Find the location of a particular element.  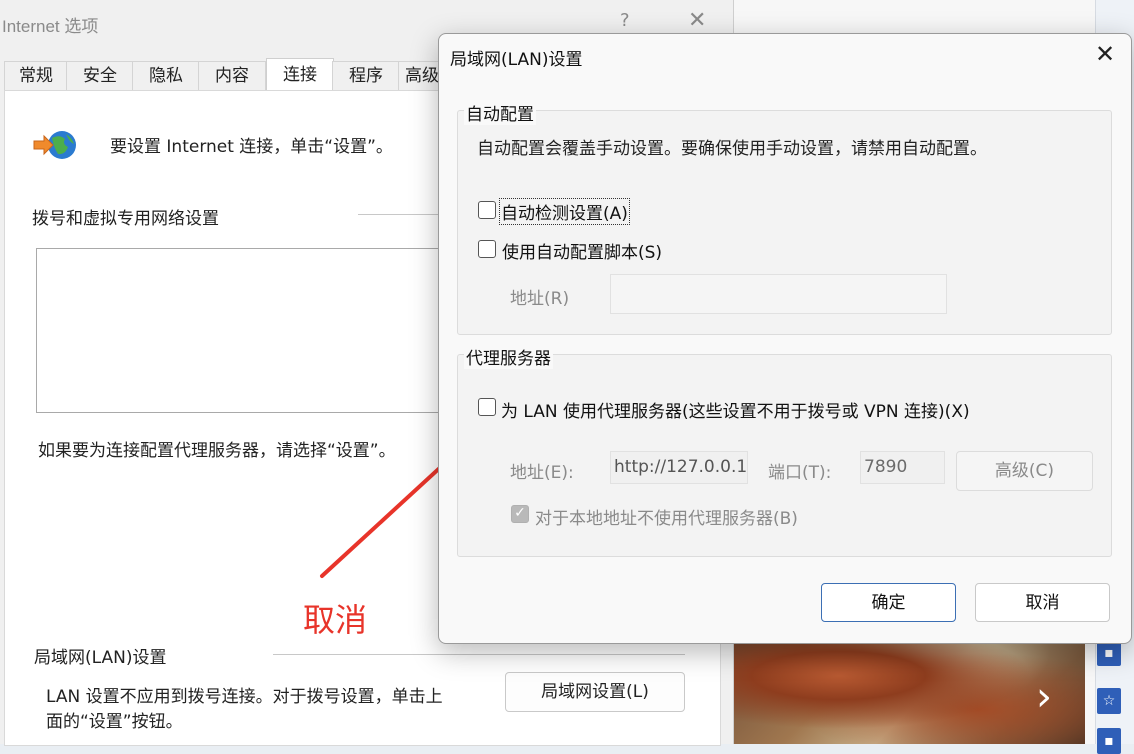

dialup-connections-list is located at coordinates (238, 330).